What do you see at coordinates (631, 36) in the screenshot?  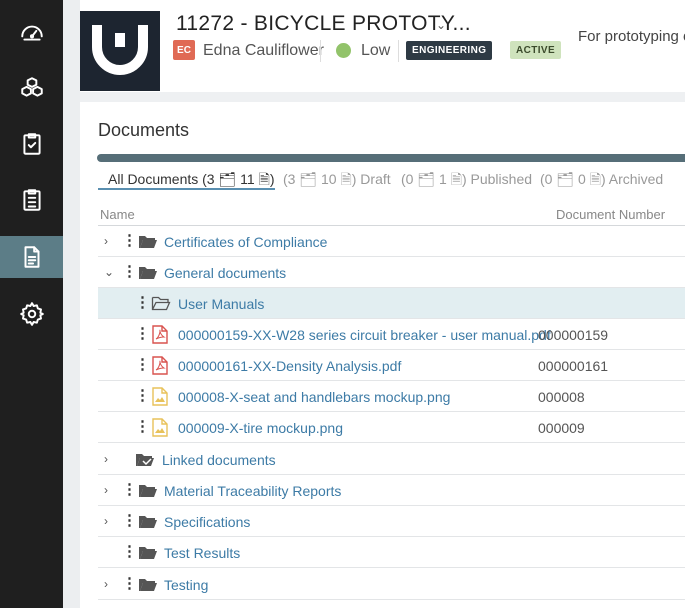 I see `project-description: For prototyping of` at bounding box center [631, 36].